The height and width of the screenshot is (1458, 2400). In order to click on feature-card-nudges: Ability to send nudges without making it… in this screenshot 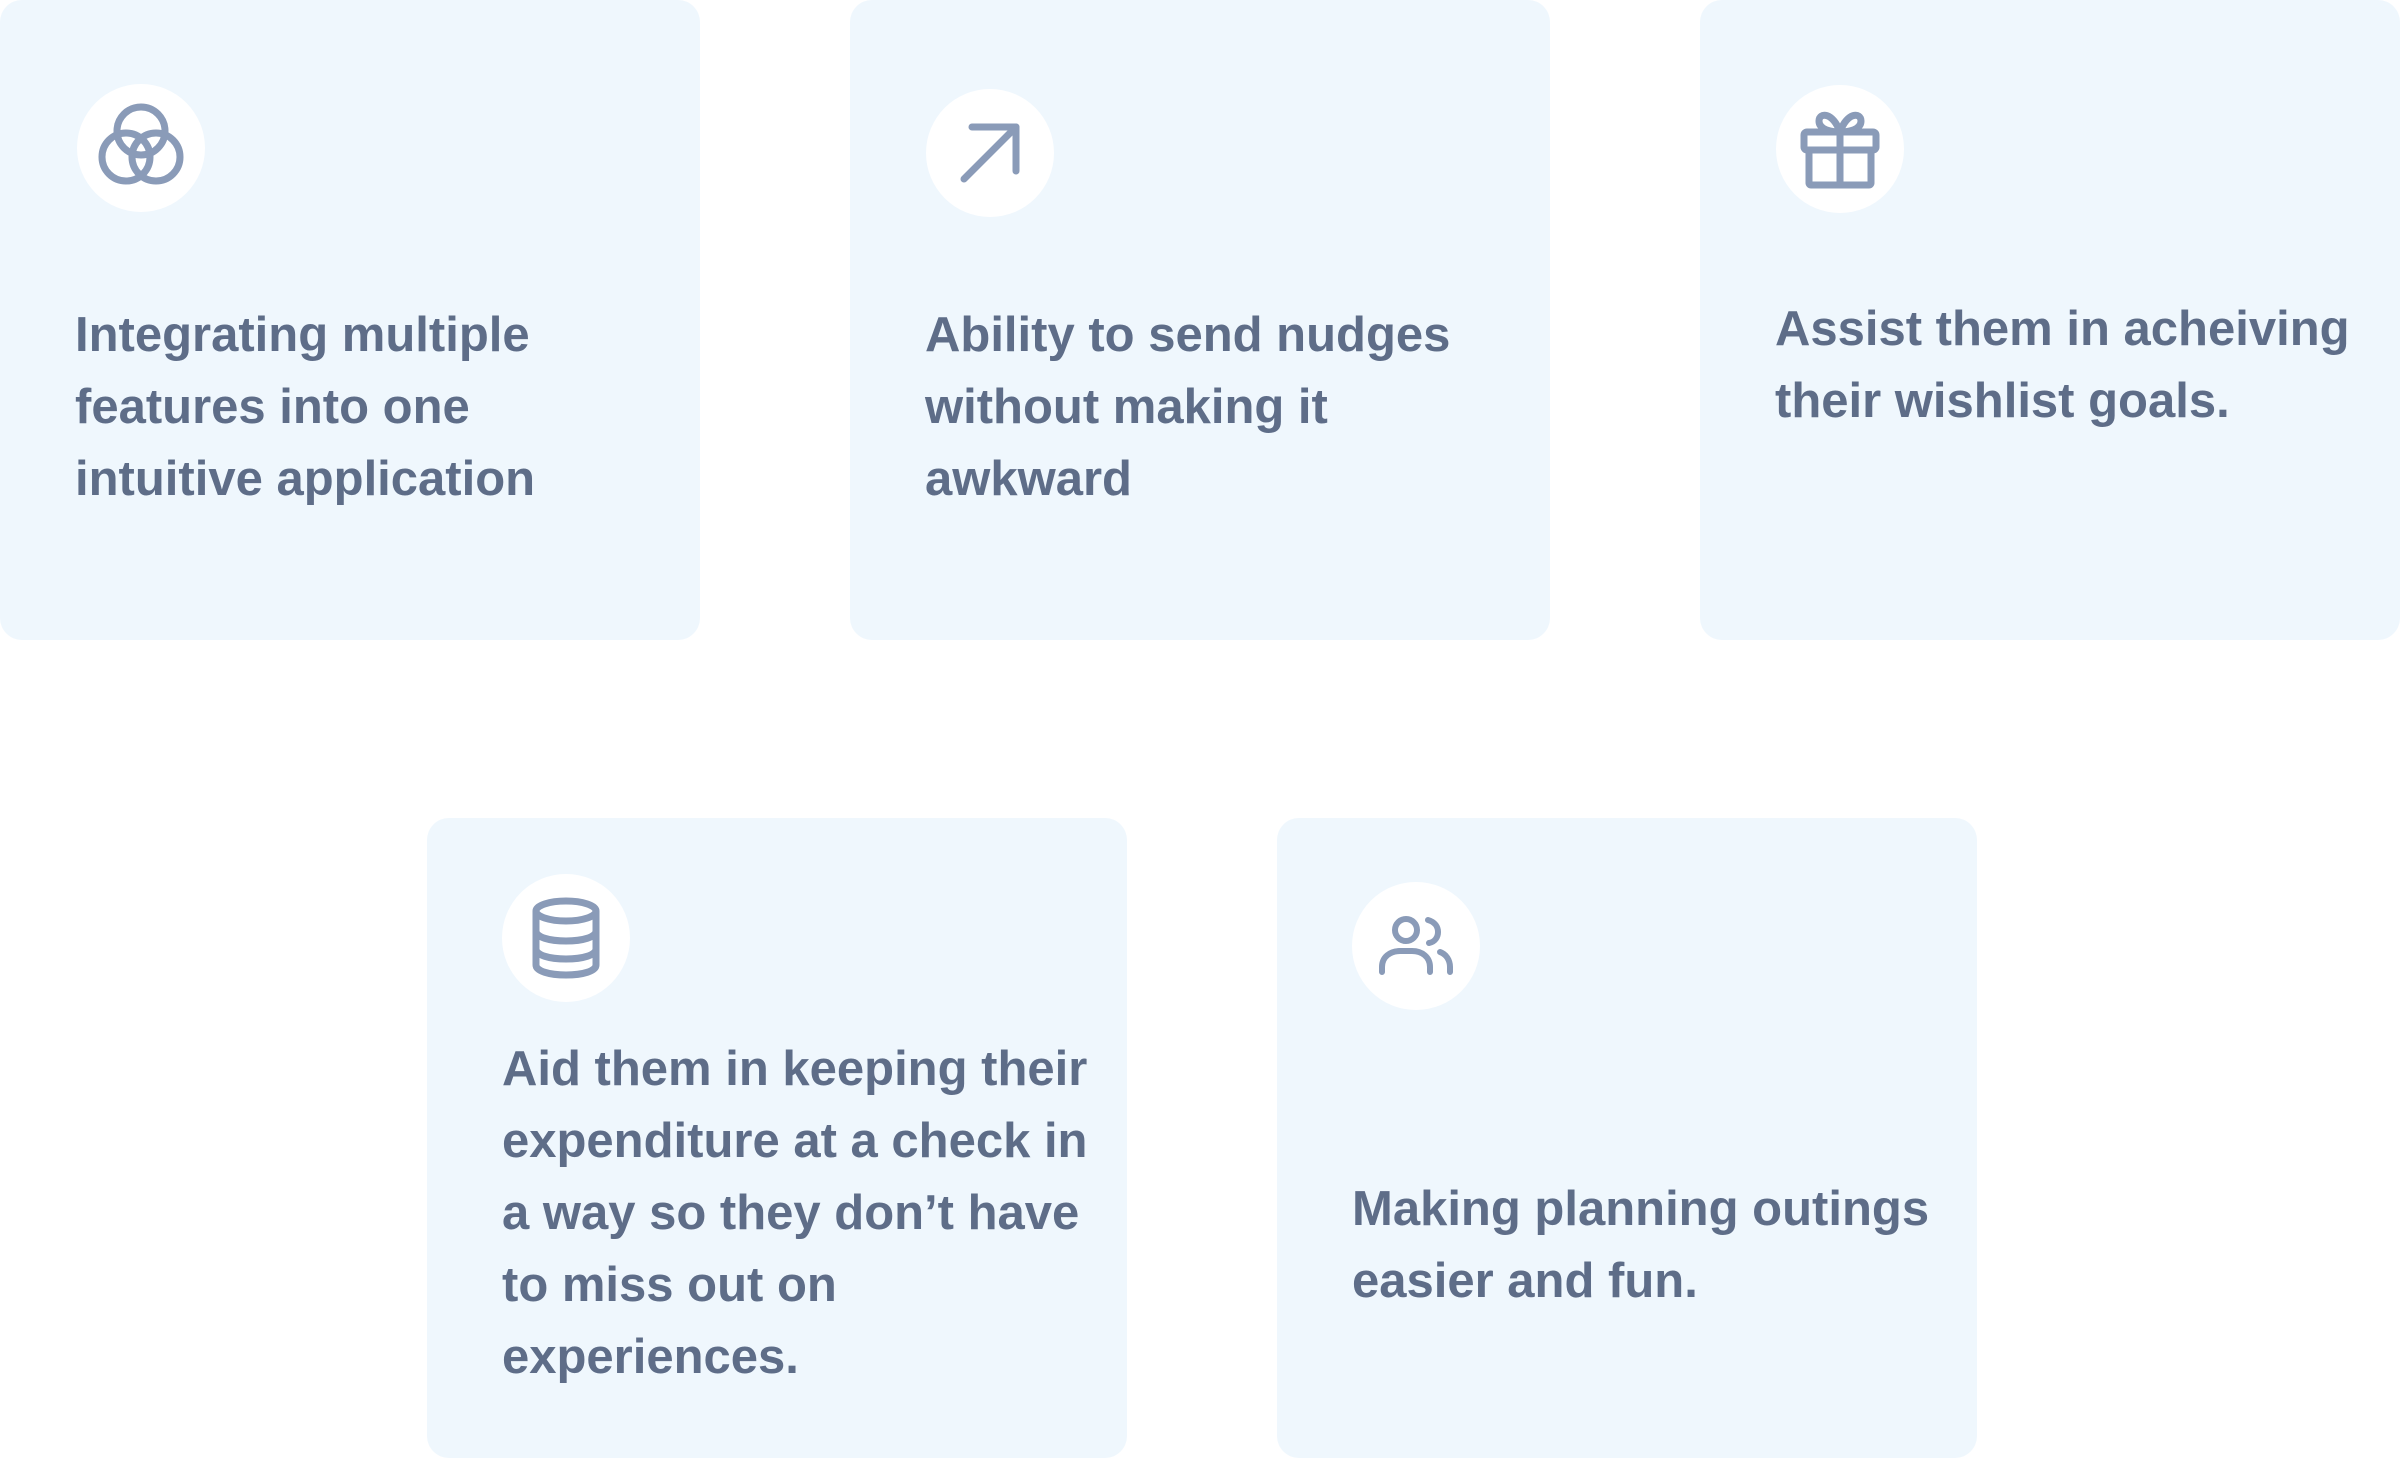, I will do `click(1200, 320)`.